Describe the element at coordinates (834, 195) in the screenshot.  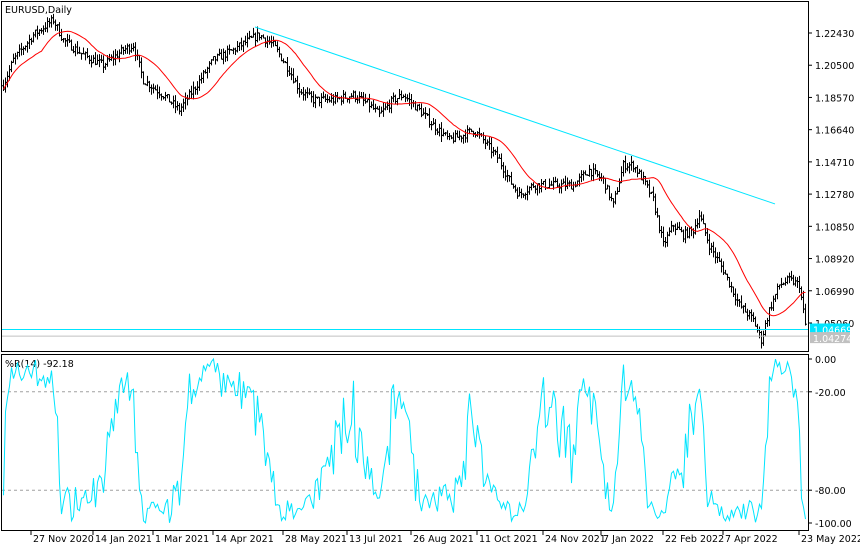
I see `price-tick-label: 1.12780` at that location.